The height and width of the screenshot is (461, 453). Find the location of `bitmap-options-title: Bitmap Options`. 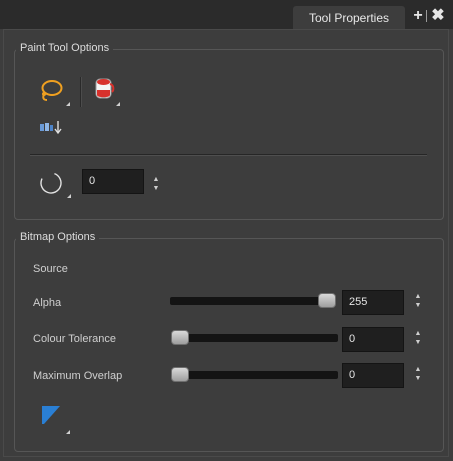

bitmap-options-title: Bitmap Options is located at coordinates (58, 237).